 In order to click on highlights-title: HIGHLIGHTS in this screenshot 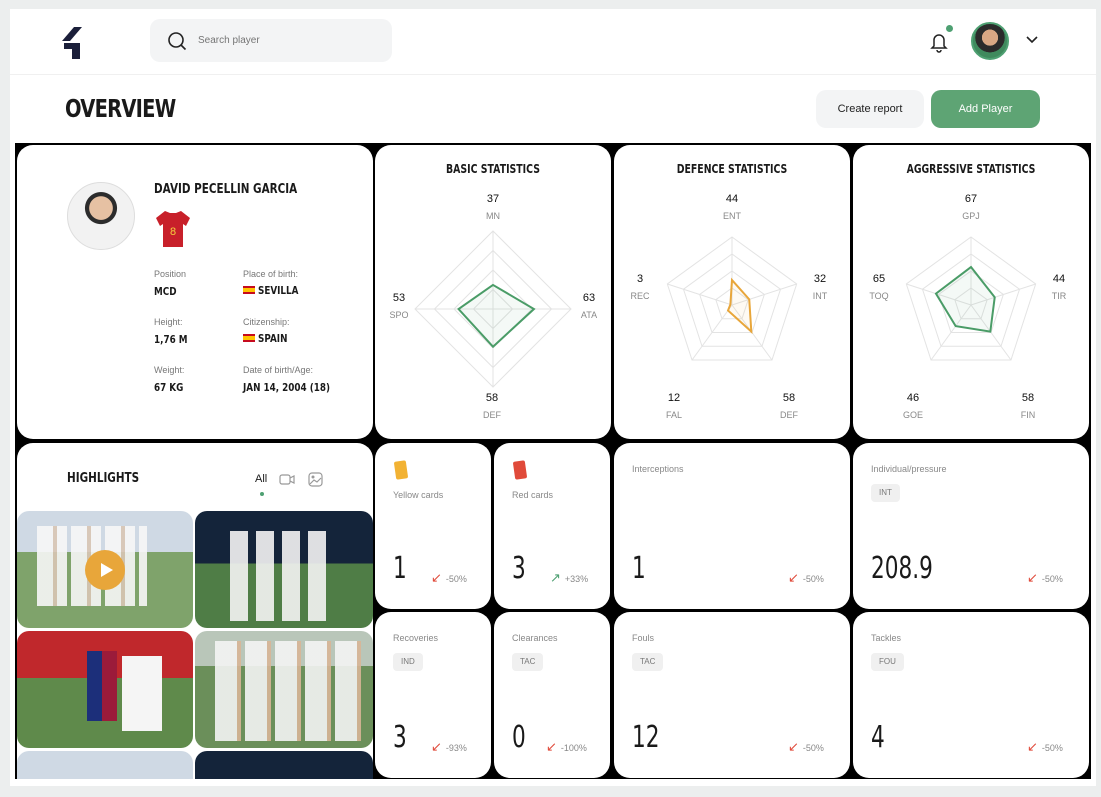, I will do `click(103, 478)`.